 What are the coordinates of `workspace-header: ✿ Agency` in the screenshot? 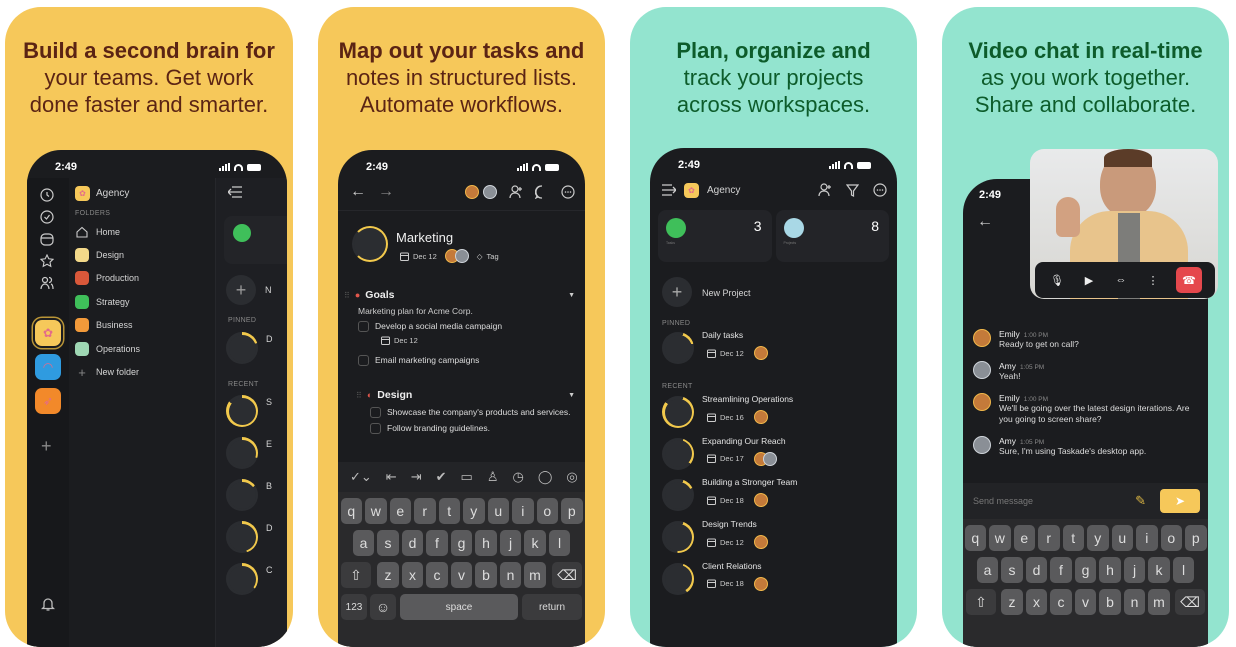 It's located at (145, 193).